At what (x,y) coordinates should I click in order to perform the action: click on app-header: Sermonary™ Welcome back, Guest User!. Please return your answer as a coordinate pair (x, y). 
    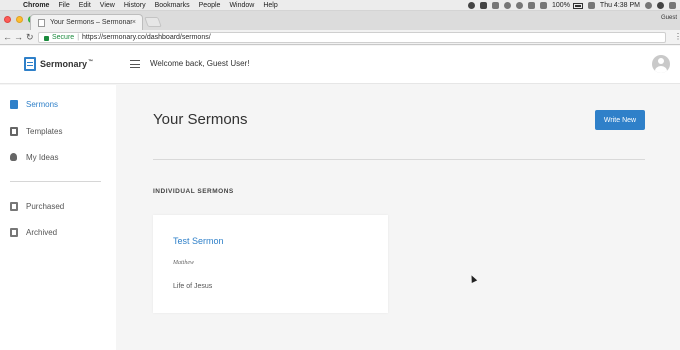
    Looking at the image, I should click on (340, 65).